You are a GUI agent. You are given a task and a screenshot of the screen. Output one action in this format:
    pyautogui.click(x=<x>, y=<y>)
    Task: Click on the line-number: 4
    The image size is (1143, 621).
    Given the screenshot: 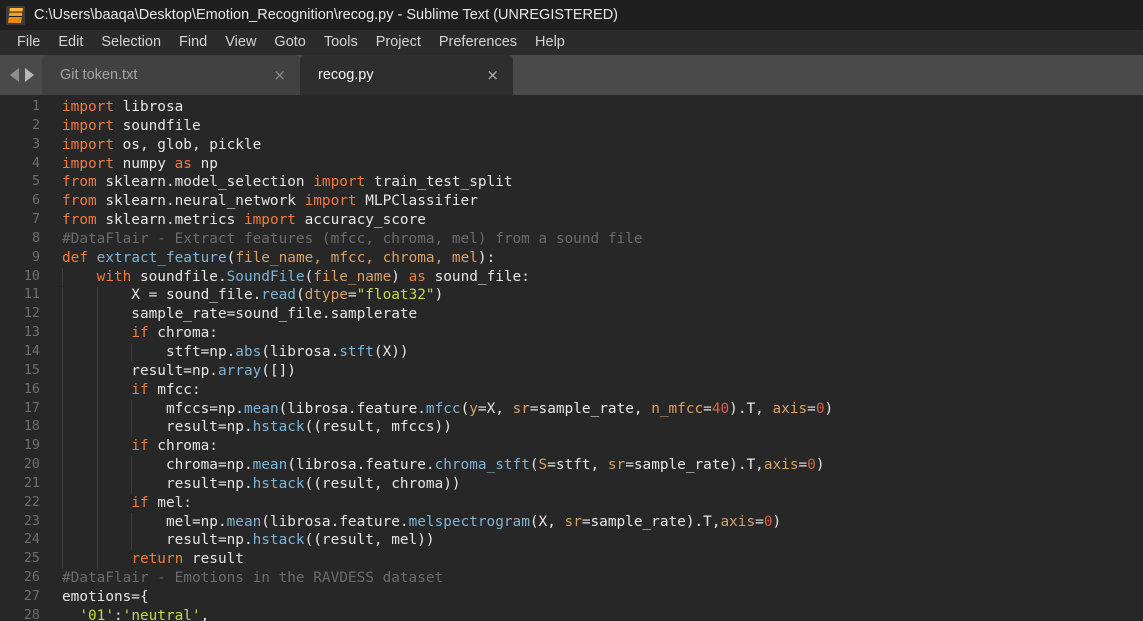 What is the action you would take?
    pyautogui.click(x=35, y=163)
    